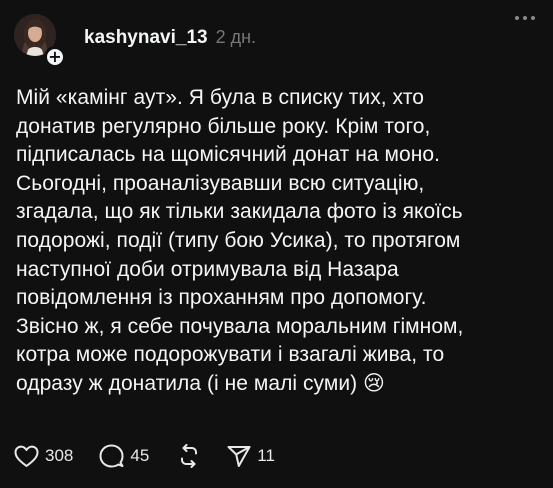 The width and height of the screenshot is (553, 488). I want to click on username-link: kashynavi_13, so click(146, 38).